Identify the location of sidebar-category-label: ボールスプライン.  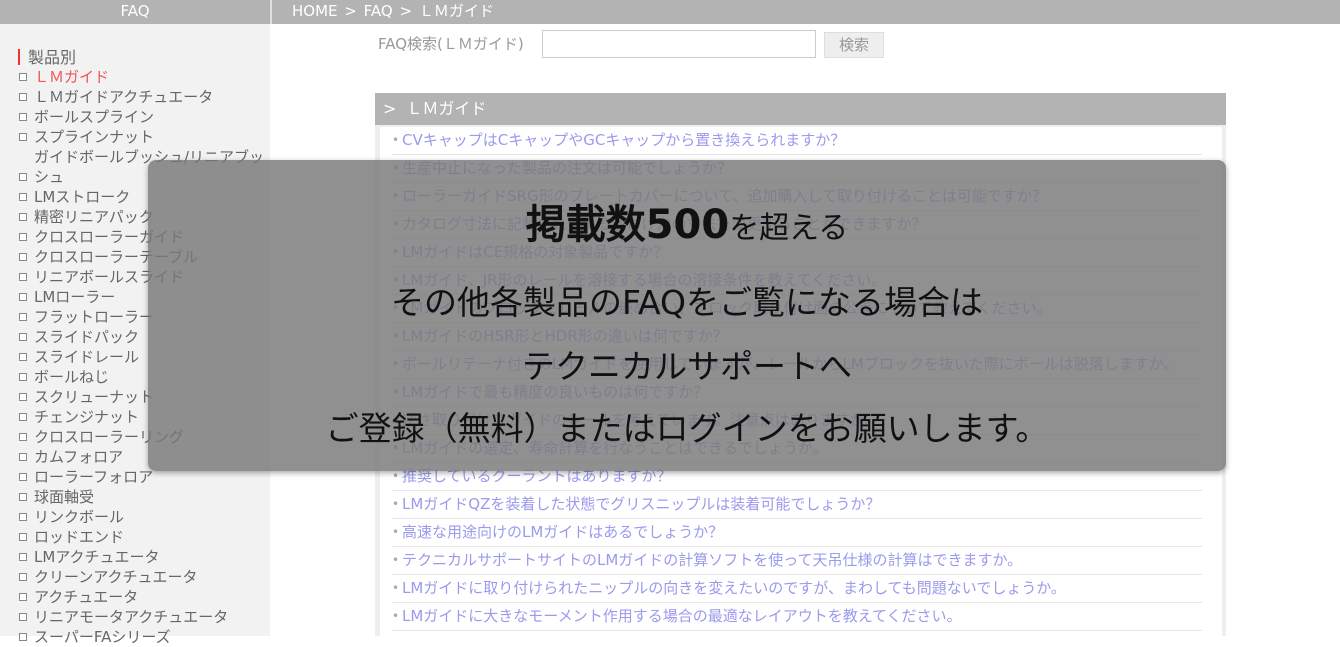
(94, 117).